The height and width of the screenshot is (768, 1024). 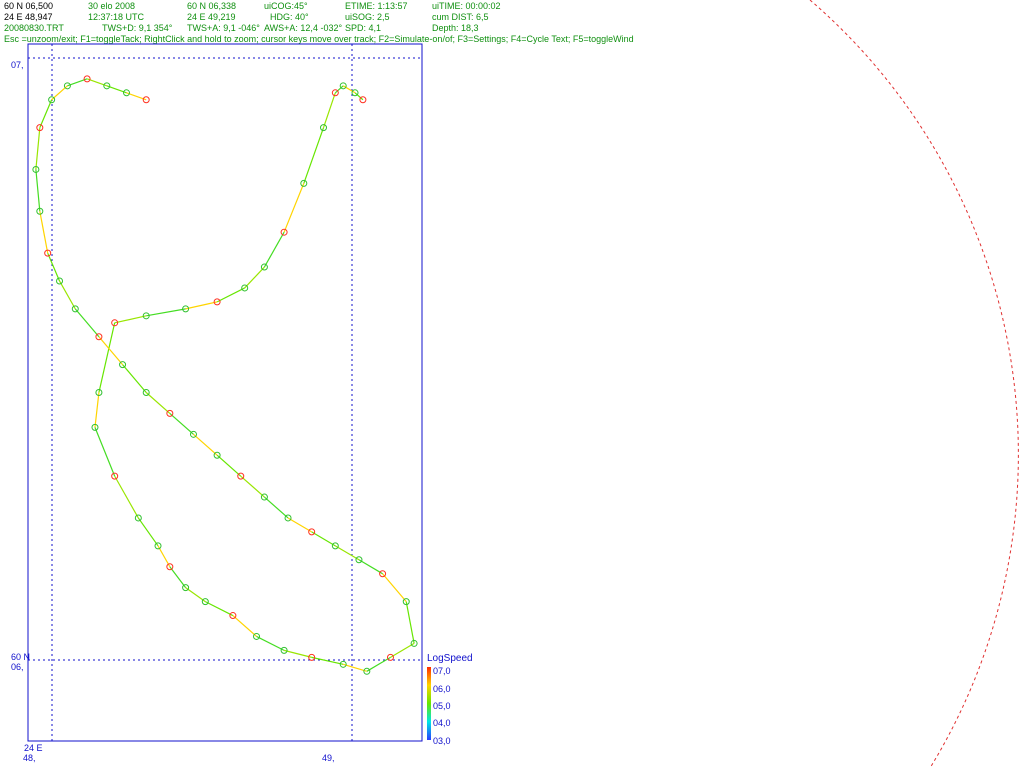 What do you see at coordinates (21, 657) in the screenshot?
I see `bottom-lat-prefix-label: 60 N` at bounding box center [21, 657].